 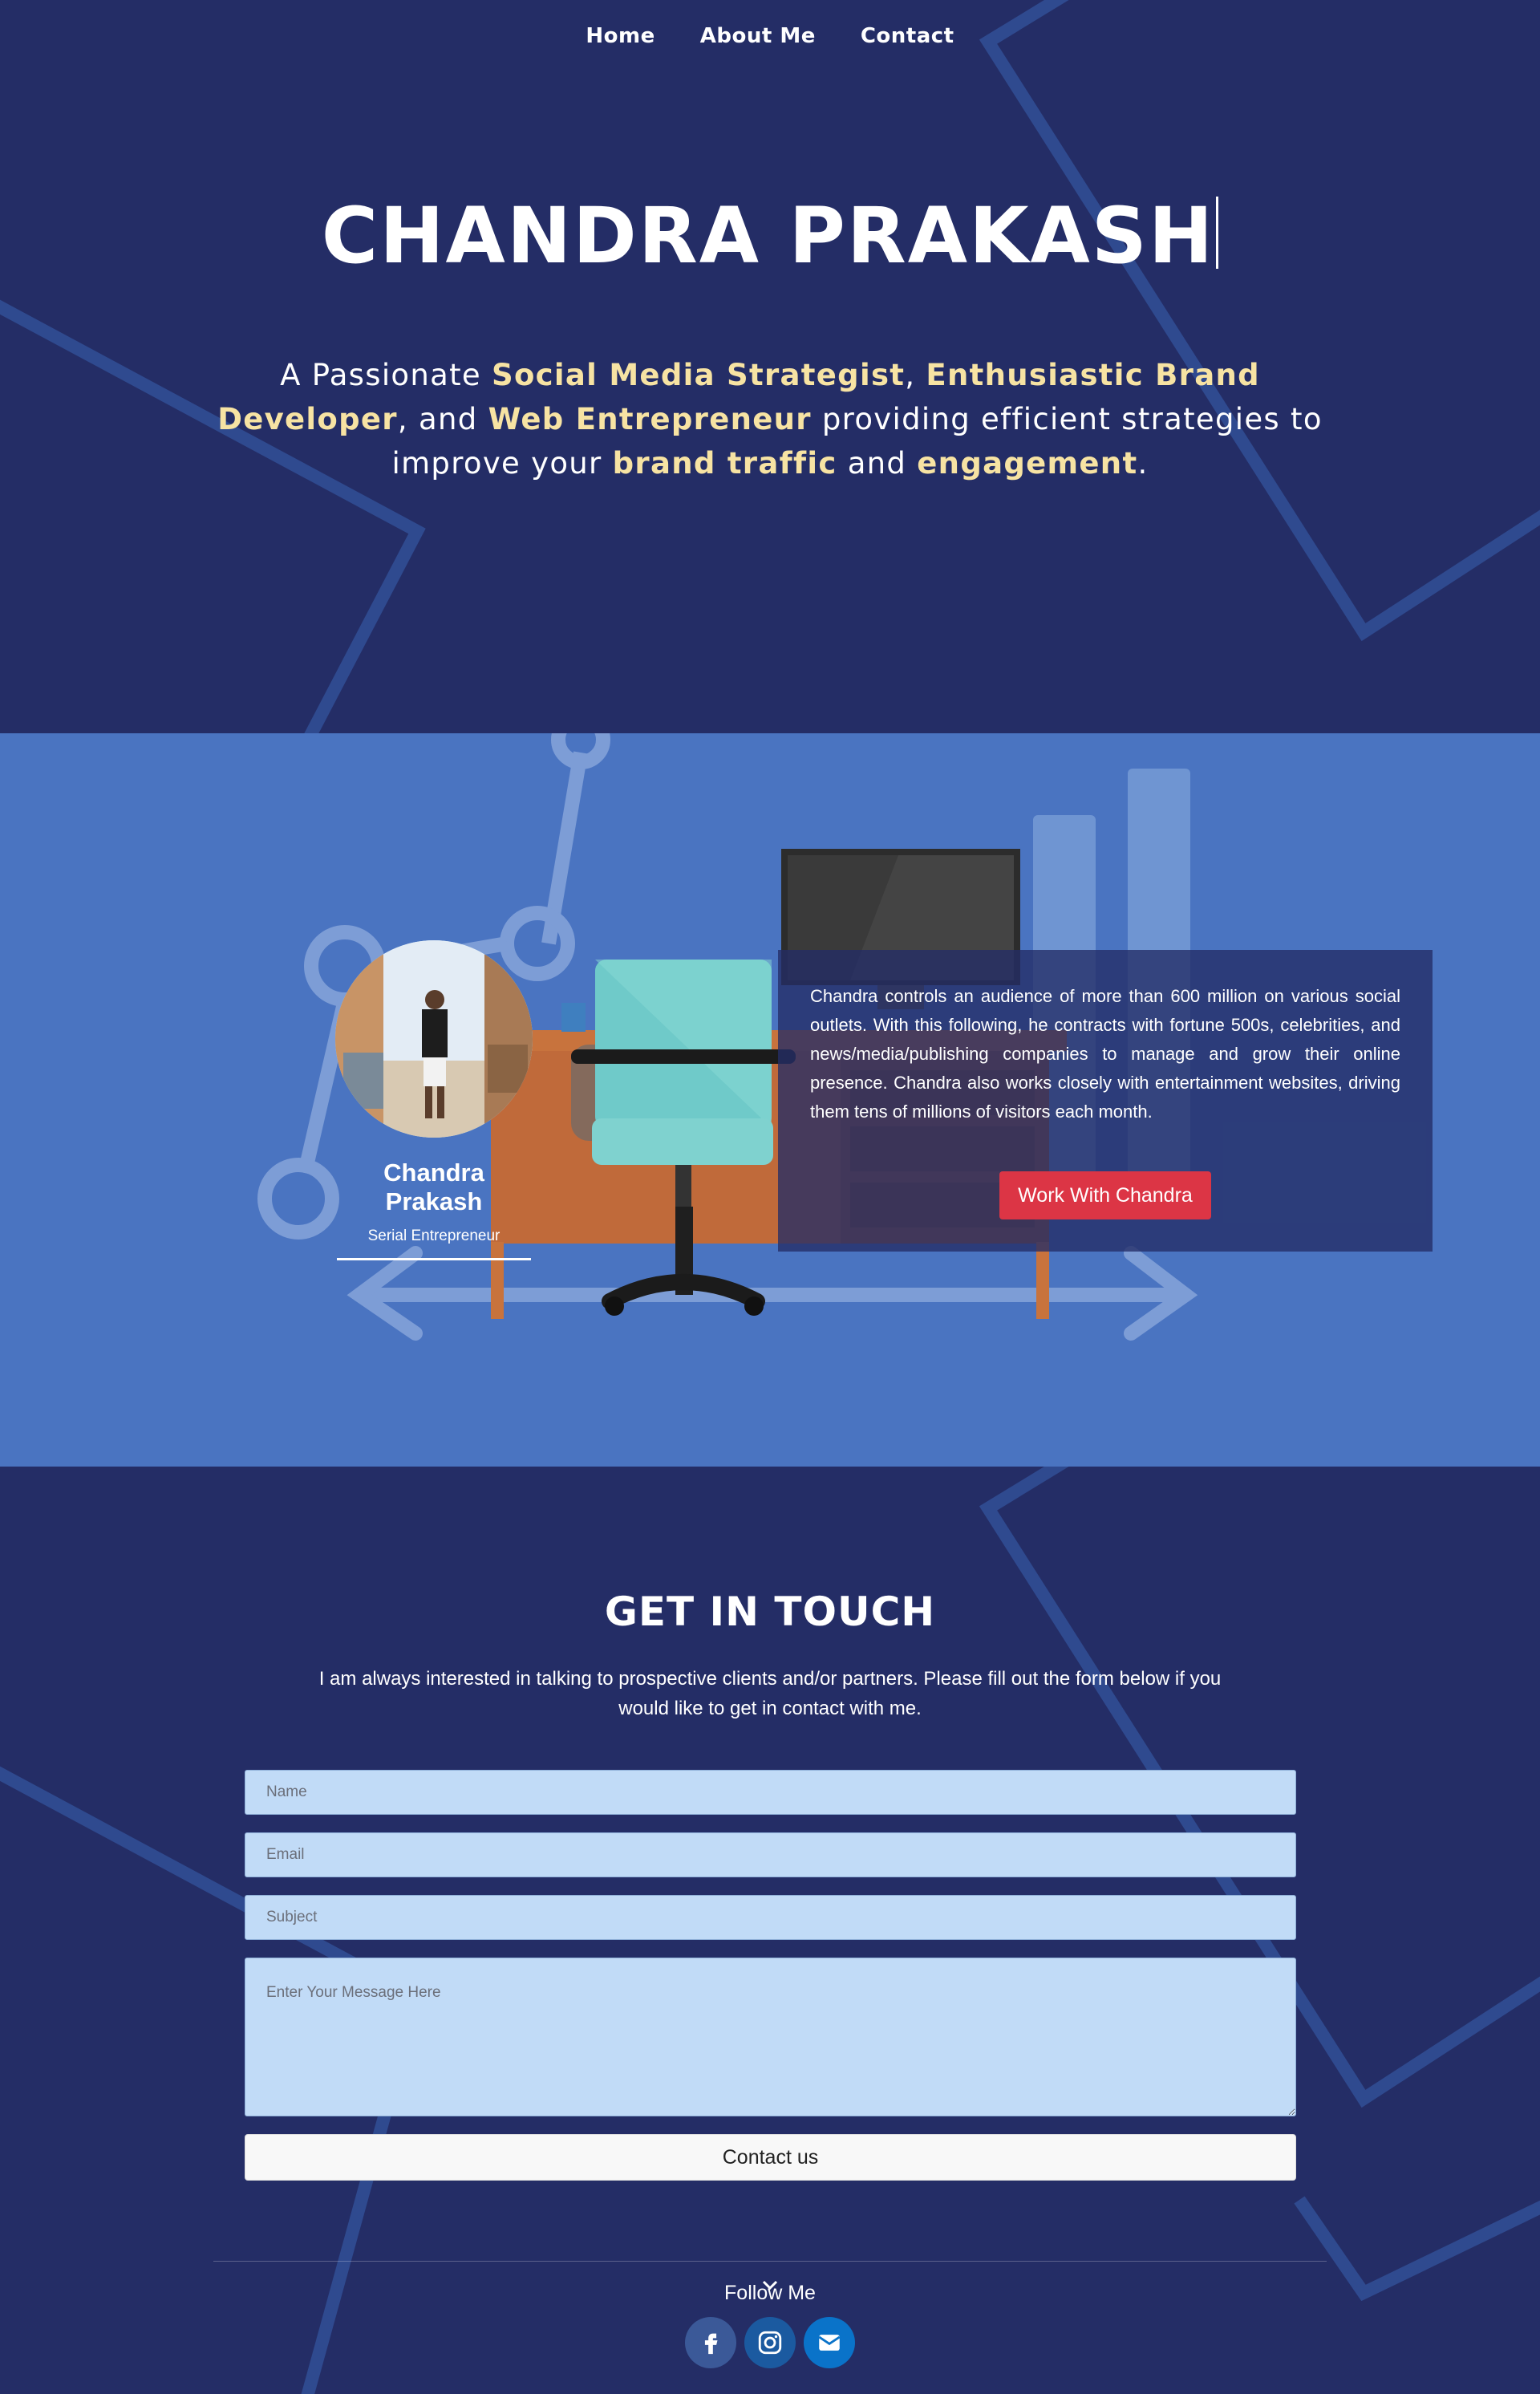 I want to click on hero-title: CHANDRA PRAKASH, so click(x=770, y=236).